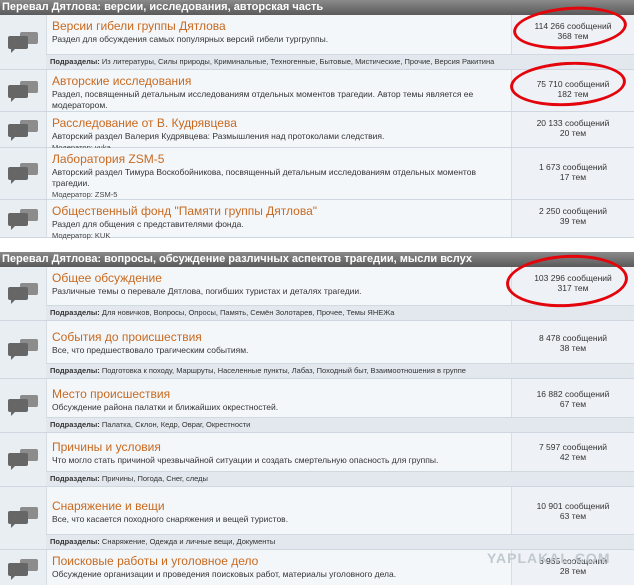 This screenshot has width=634, height=585. Describe the element at coordinates (573, 177) in the screenshot. I see `topics-count: 17 тем` at that location.